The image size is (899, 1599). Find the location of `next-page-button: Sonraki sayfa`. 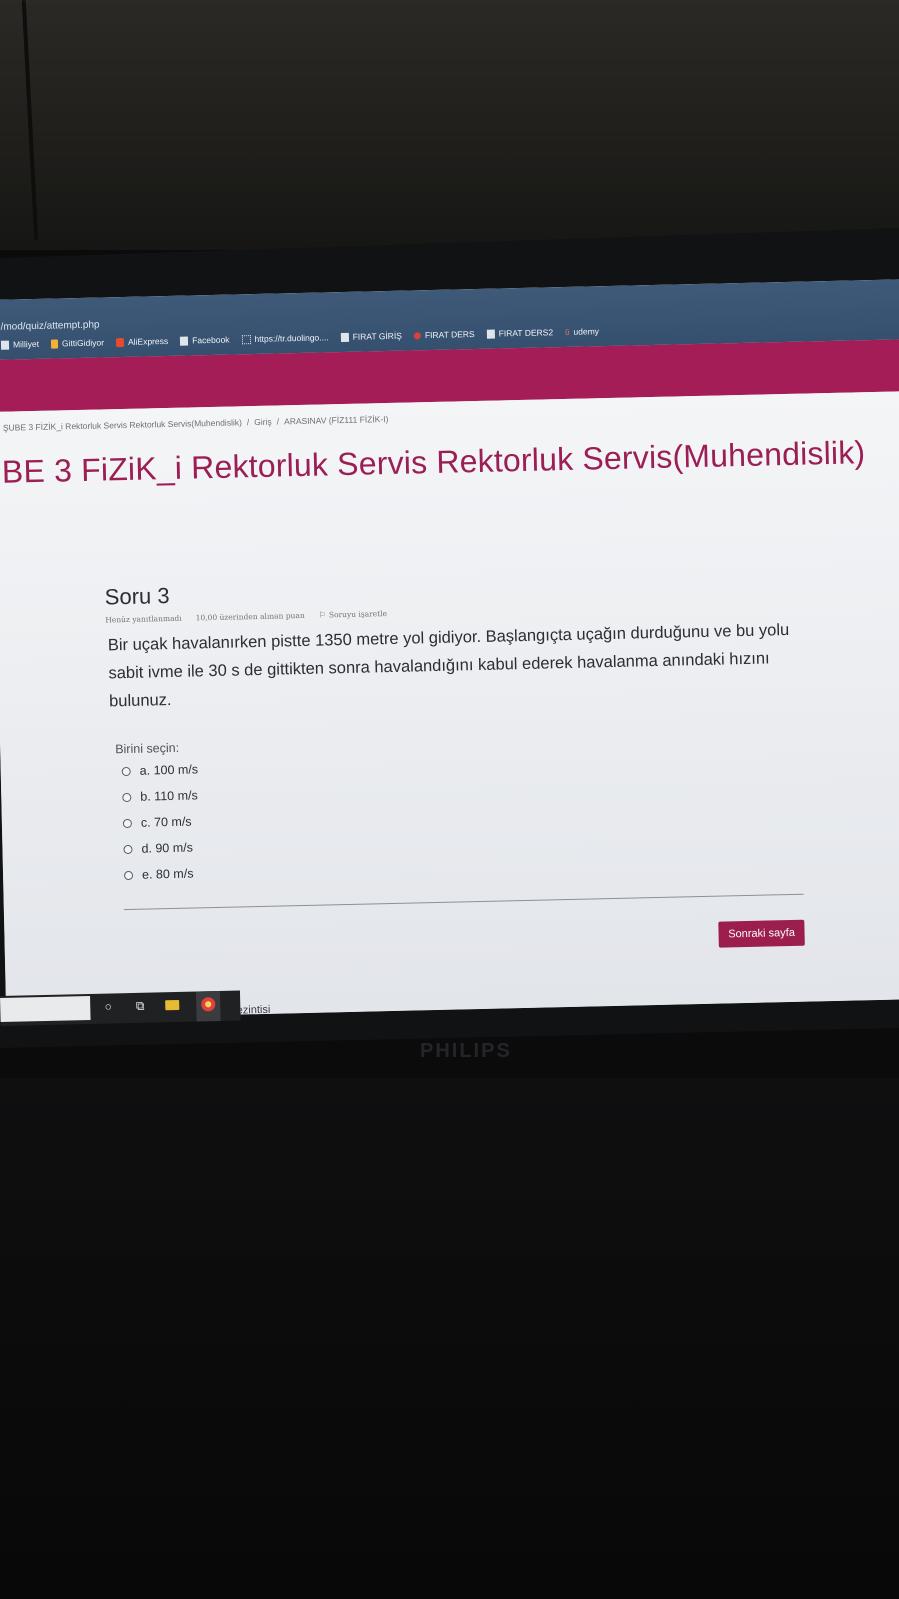

next-page-button: Sonraki sayfa is located at coordinates (761, 933).